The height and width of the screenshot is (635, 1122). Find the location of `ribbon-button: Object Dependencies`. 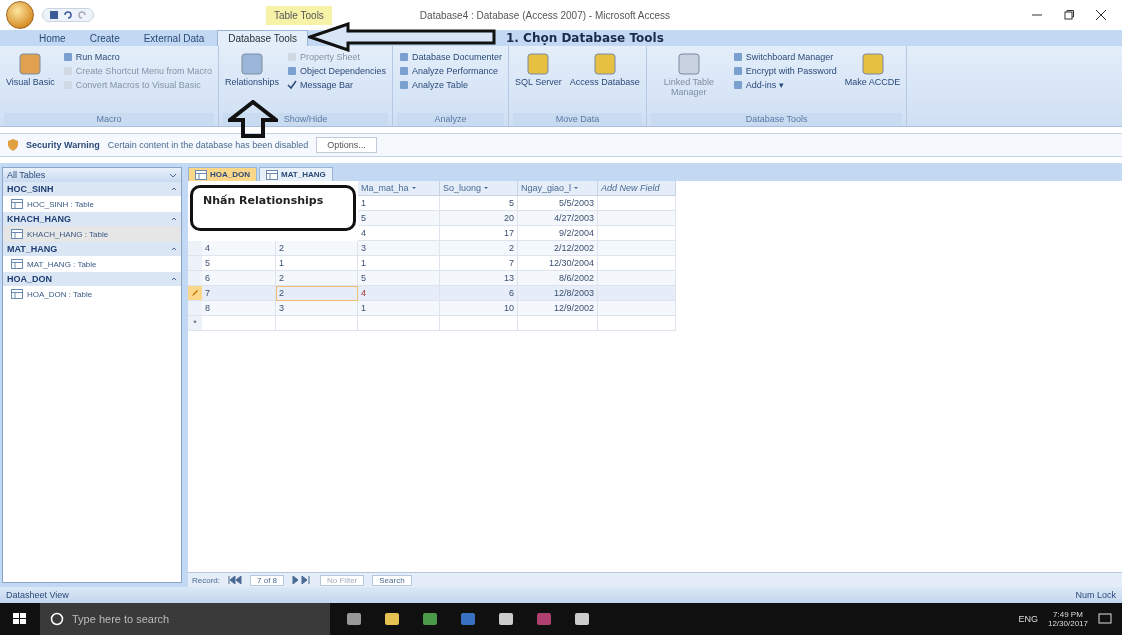

ribbon-button: Object Dependencies is located at coordinates (336, 71).